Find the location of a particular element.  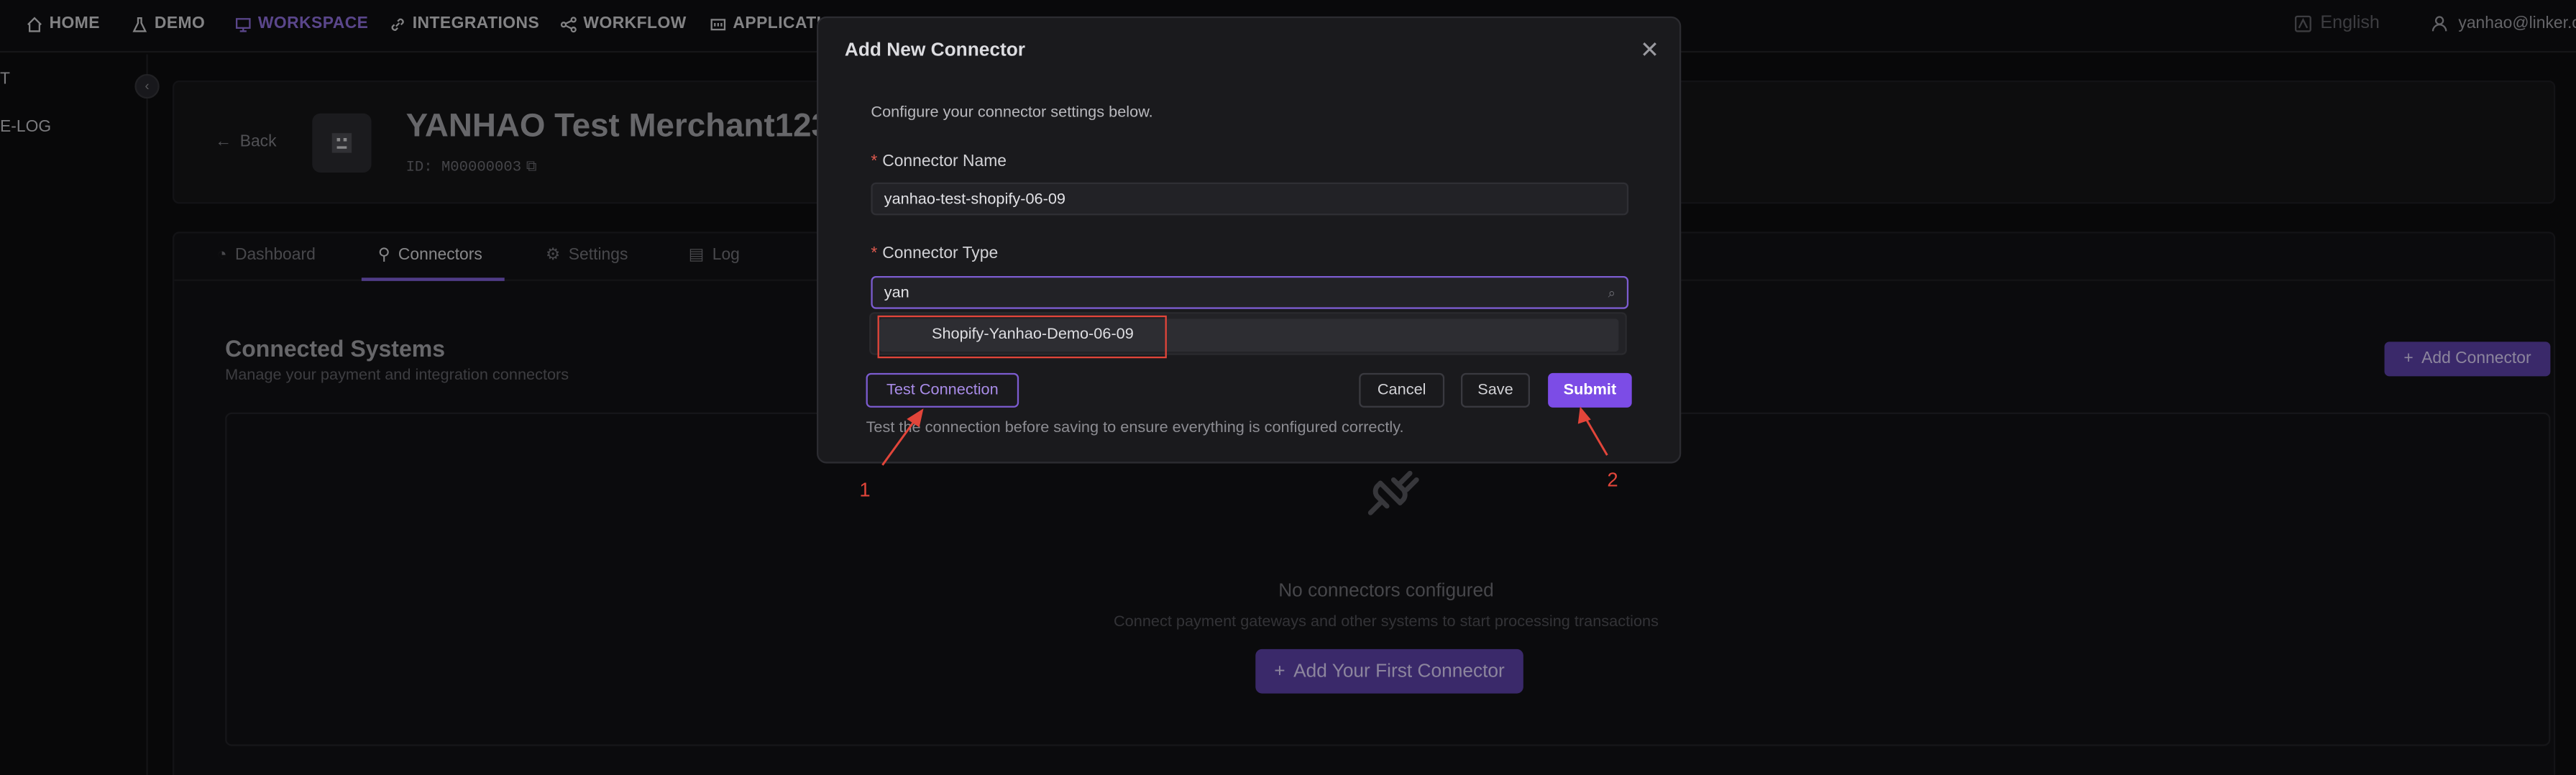

search-icon: ⌕ is located at coordinates (1611, 293).